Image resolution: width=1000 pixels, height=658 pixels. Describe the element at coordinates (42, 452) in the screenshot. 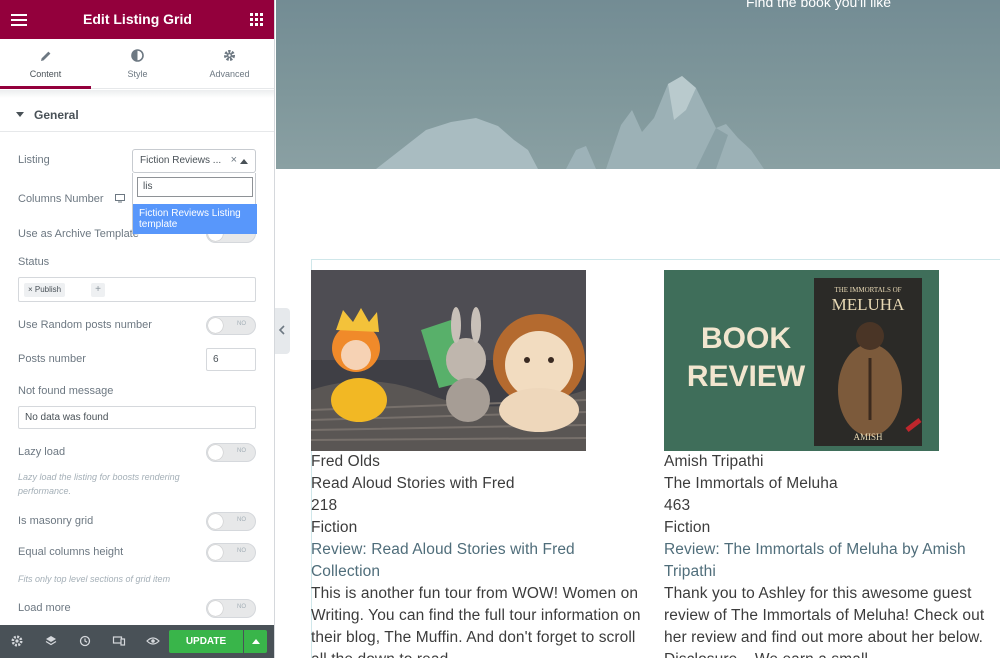

I see `lazy-load-label: Lazy load` at that location.